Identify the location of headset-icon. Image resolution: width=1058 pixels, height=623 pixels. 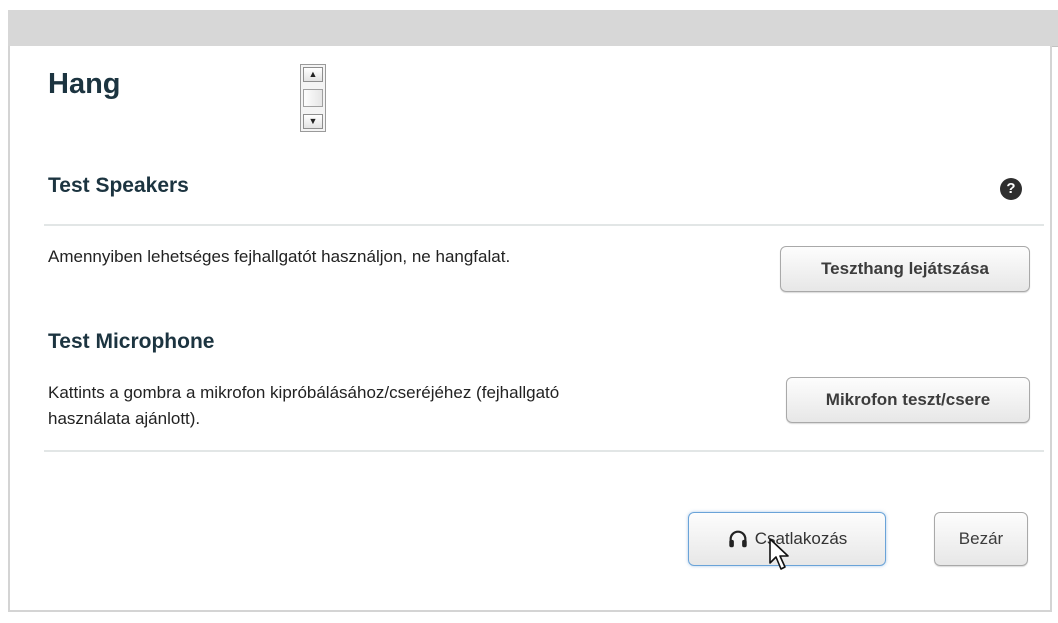
(737, 539).